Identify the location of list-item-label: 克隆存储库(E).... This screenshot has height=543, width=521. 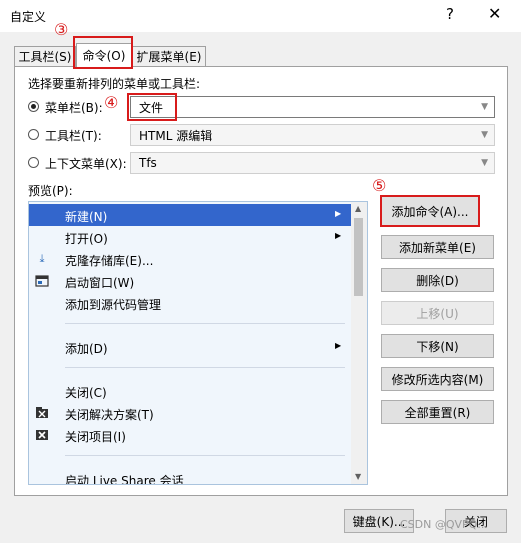
(109, 261).